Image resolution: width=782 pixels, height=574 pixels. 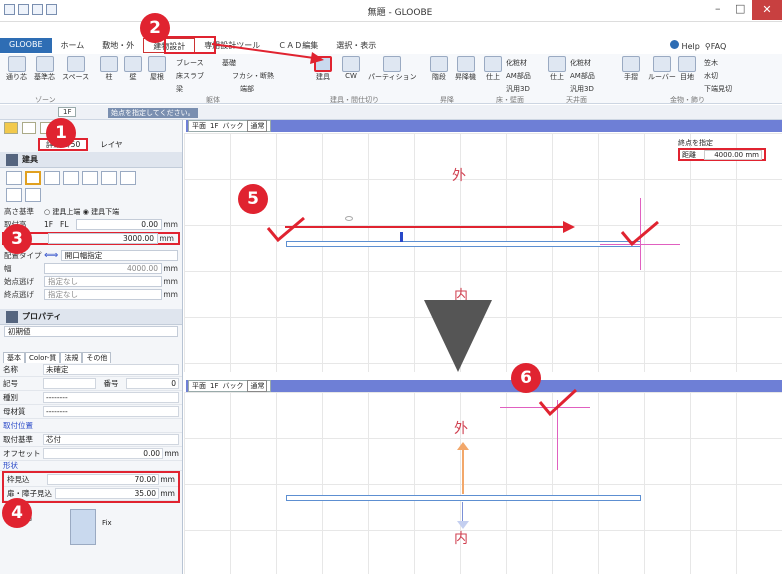 I want to click on draw-mode-icon, so click(x=11, y=128).